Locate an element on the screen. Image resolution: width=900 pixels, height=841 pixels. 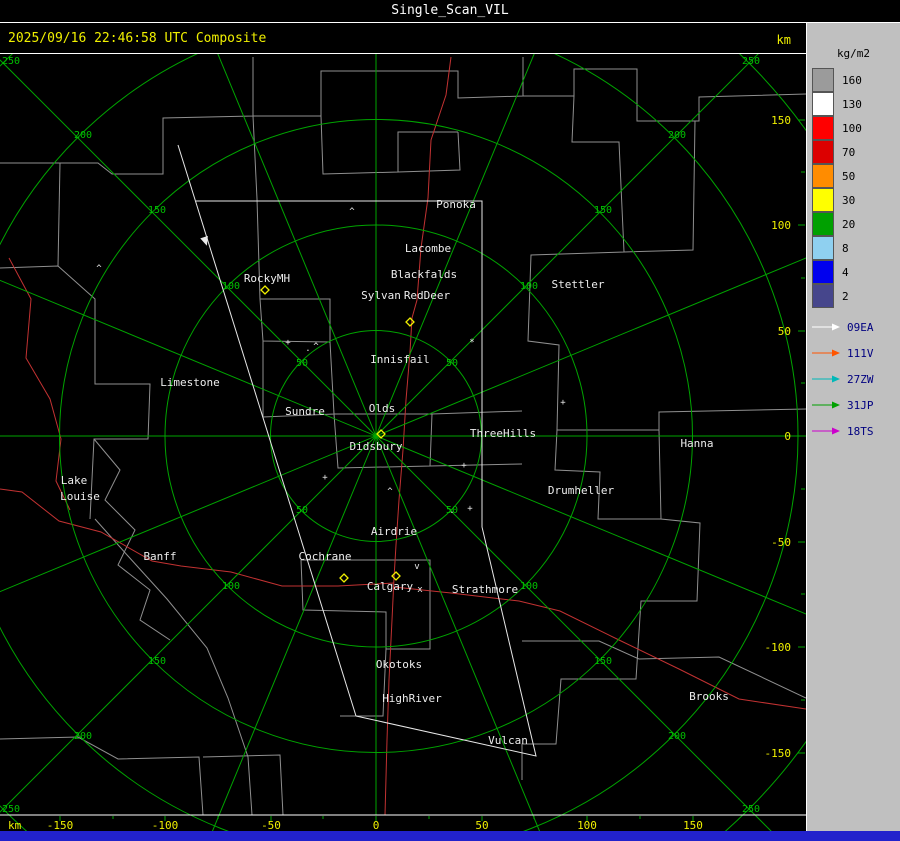
scale-value: 70 is located at coordinates (849, 152).